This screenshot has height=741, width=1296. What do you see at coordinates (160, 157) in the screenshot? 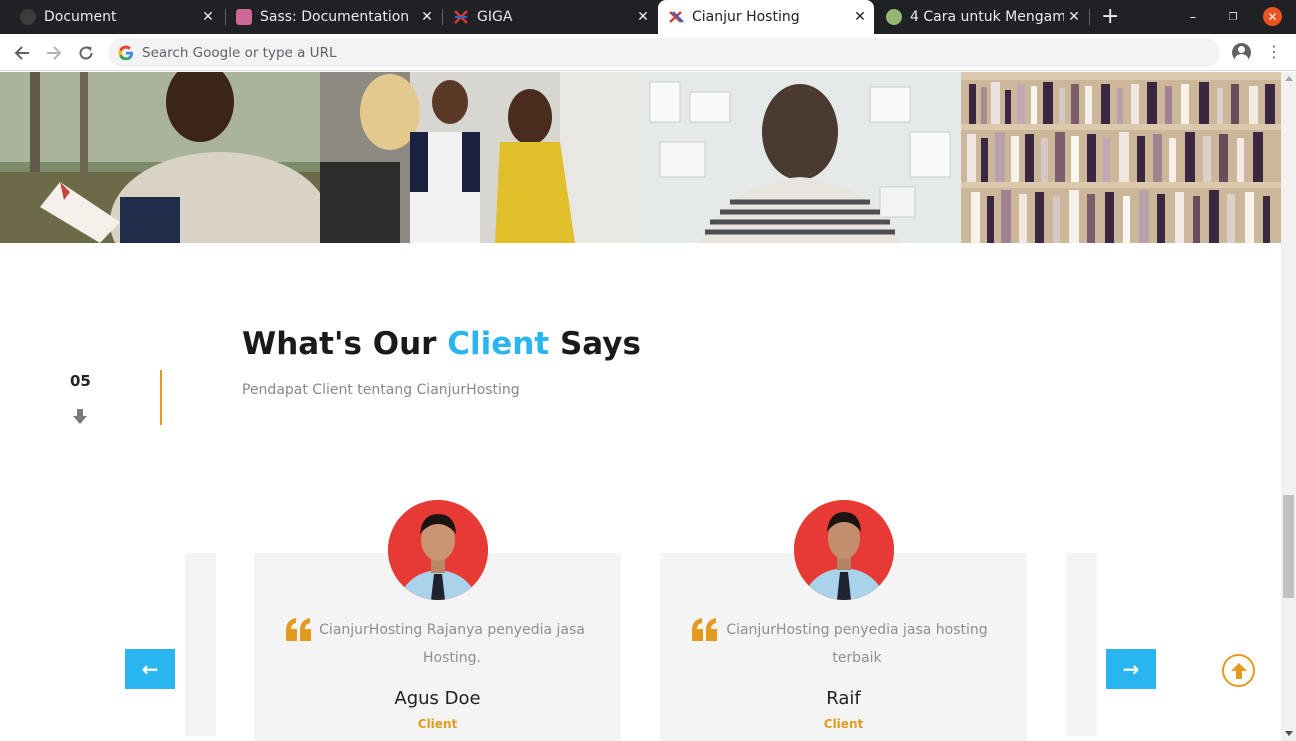
I see `photo-man-reading` at bounding box center [160, 157].